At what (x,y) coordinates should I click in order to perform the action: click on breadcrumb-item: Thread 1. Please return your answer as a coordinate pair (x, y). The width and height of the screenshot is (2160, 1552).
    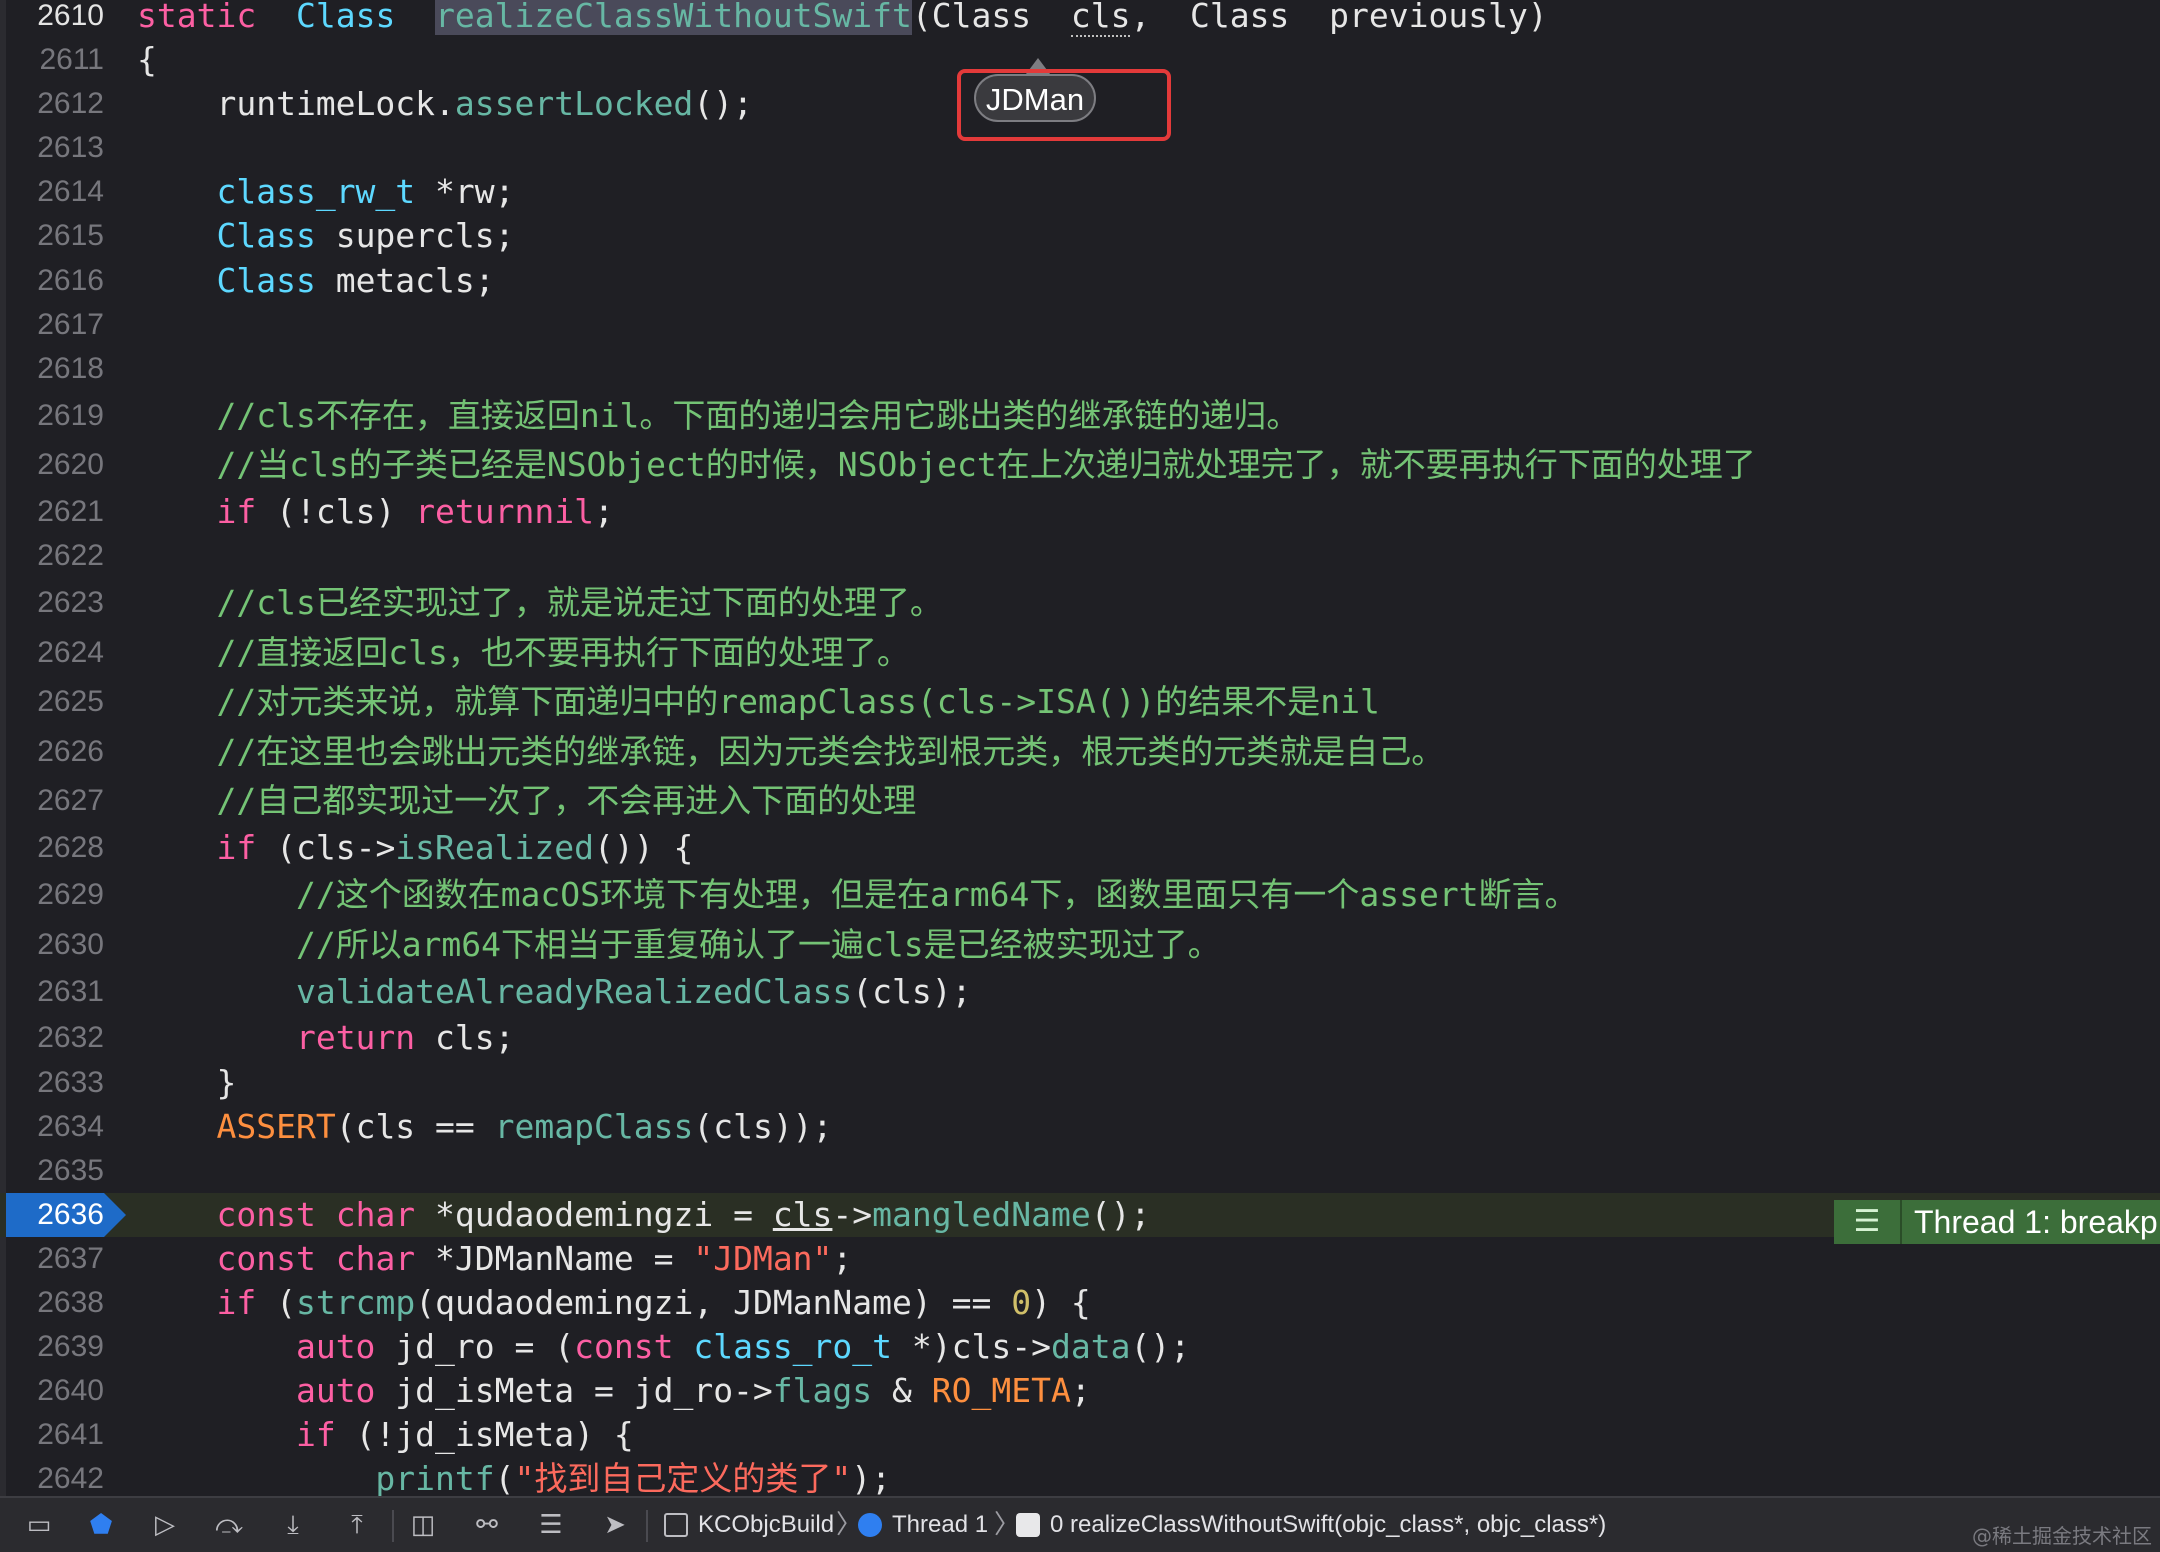
    Looking at the image, I should click on (940, 1525).